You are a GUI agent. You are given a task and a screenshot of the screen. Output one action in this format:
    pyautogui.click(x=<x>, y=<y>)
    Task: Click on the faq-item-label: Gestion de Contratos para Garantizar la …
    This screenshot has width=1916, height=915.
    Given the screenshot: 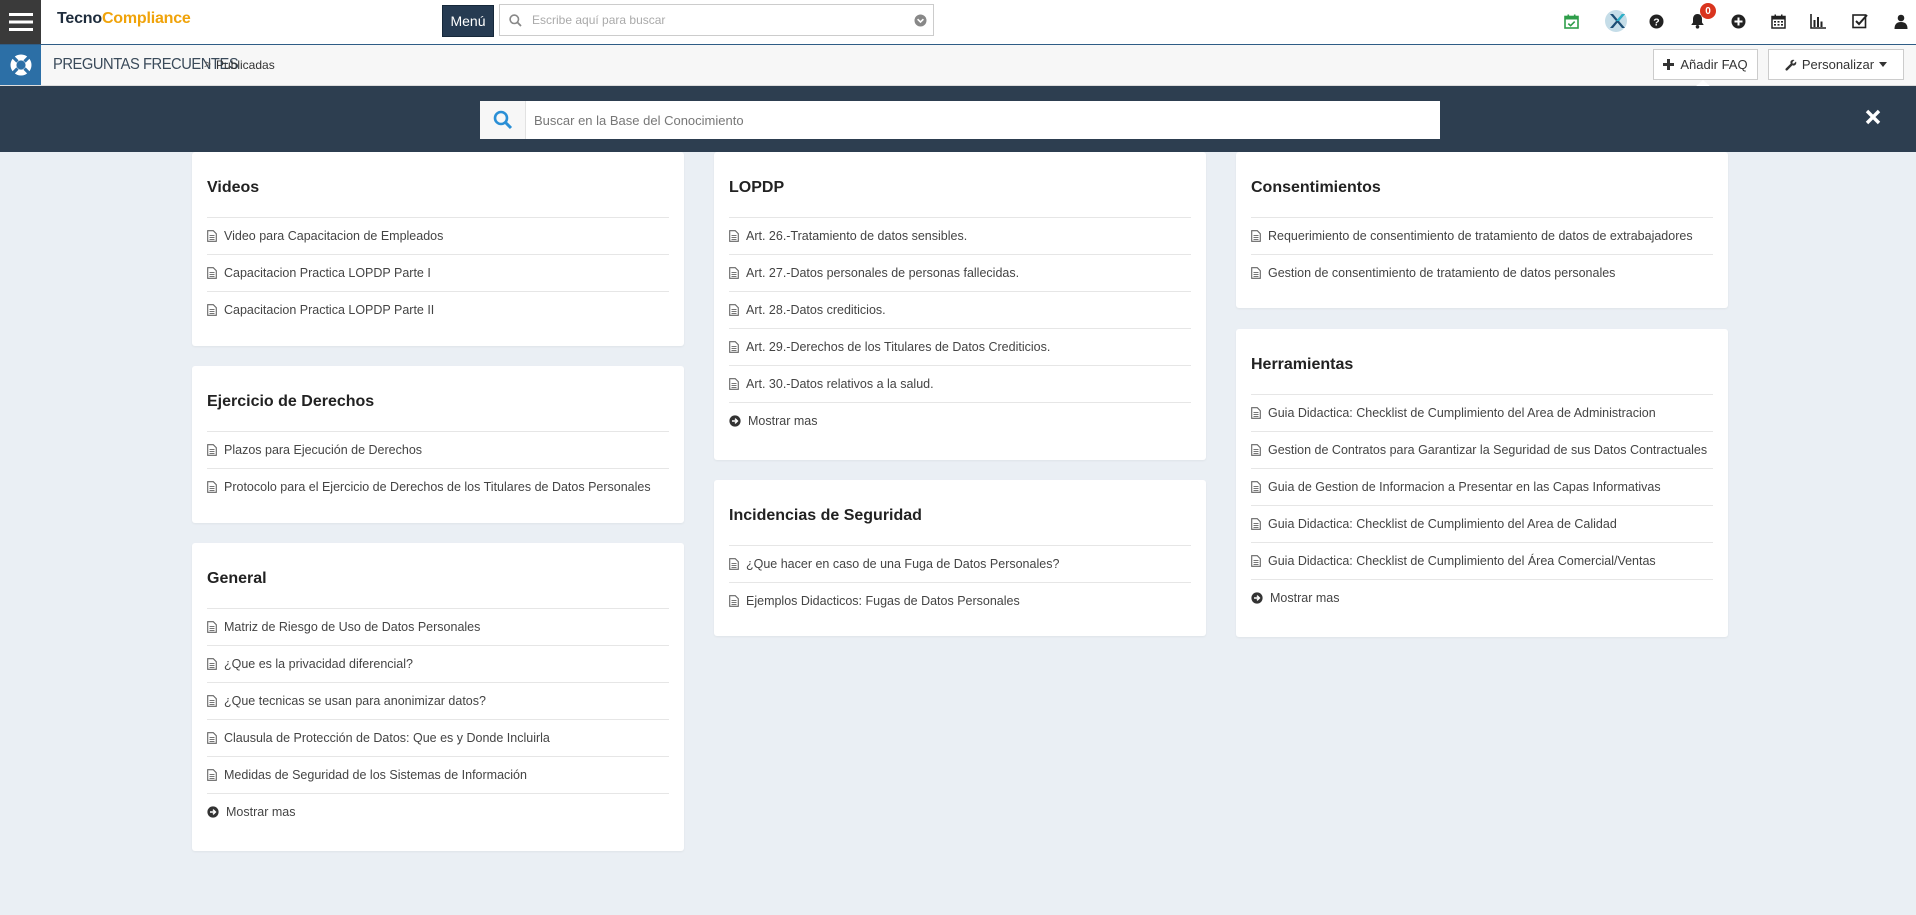 What is the action you would take?
    pyautogui.click(x=1488, y=450)
    